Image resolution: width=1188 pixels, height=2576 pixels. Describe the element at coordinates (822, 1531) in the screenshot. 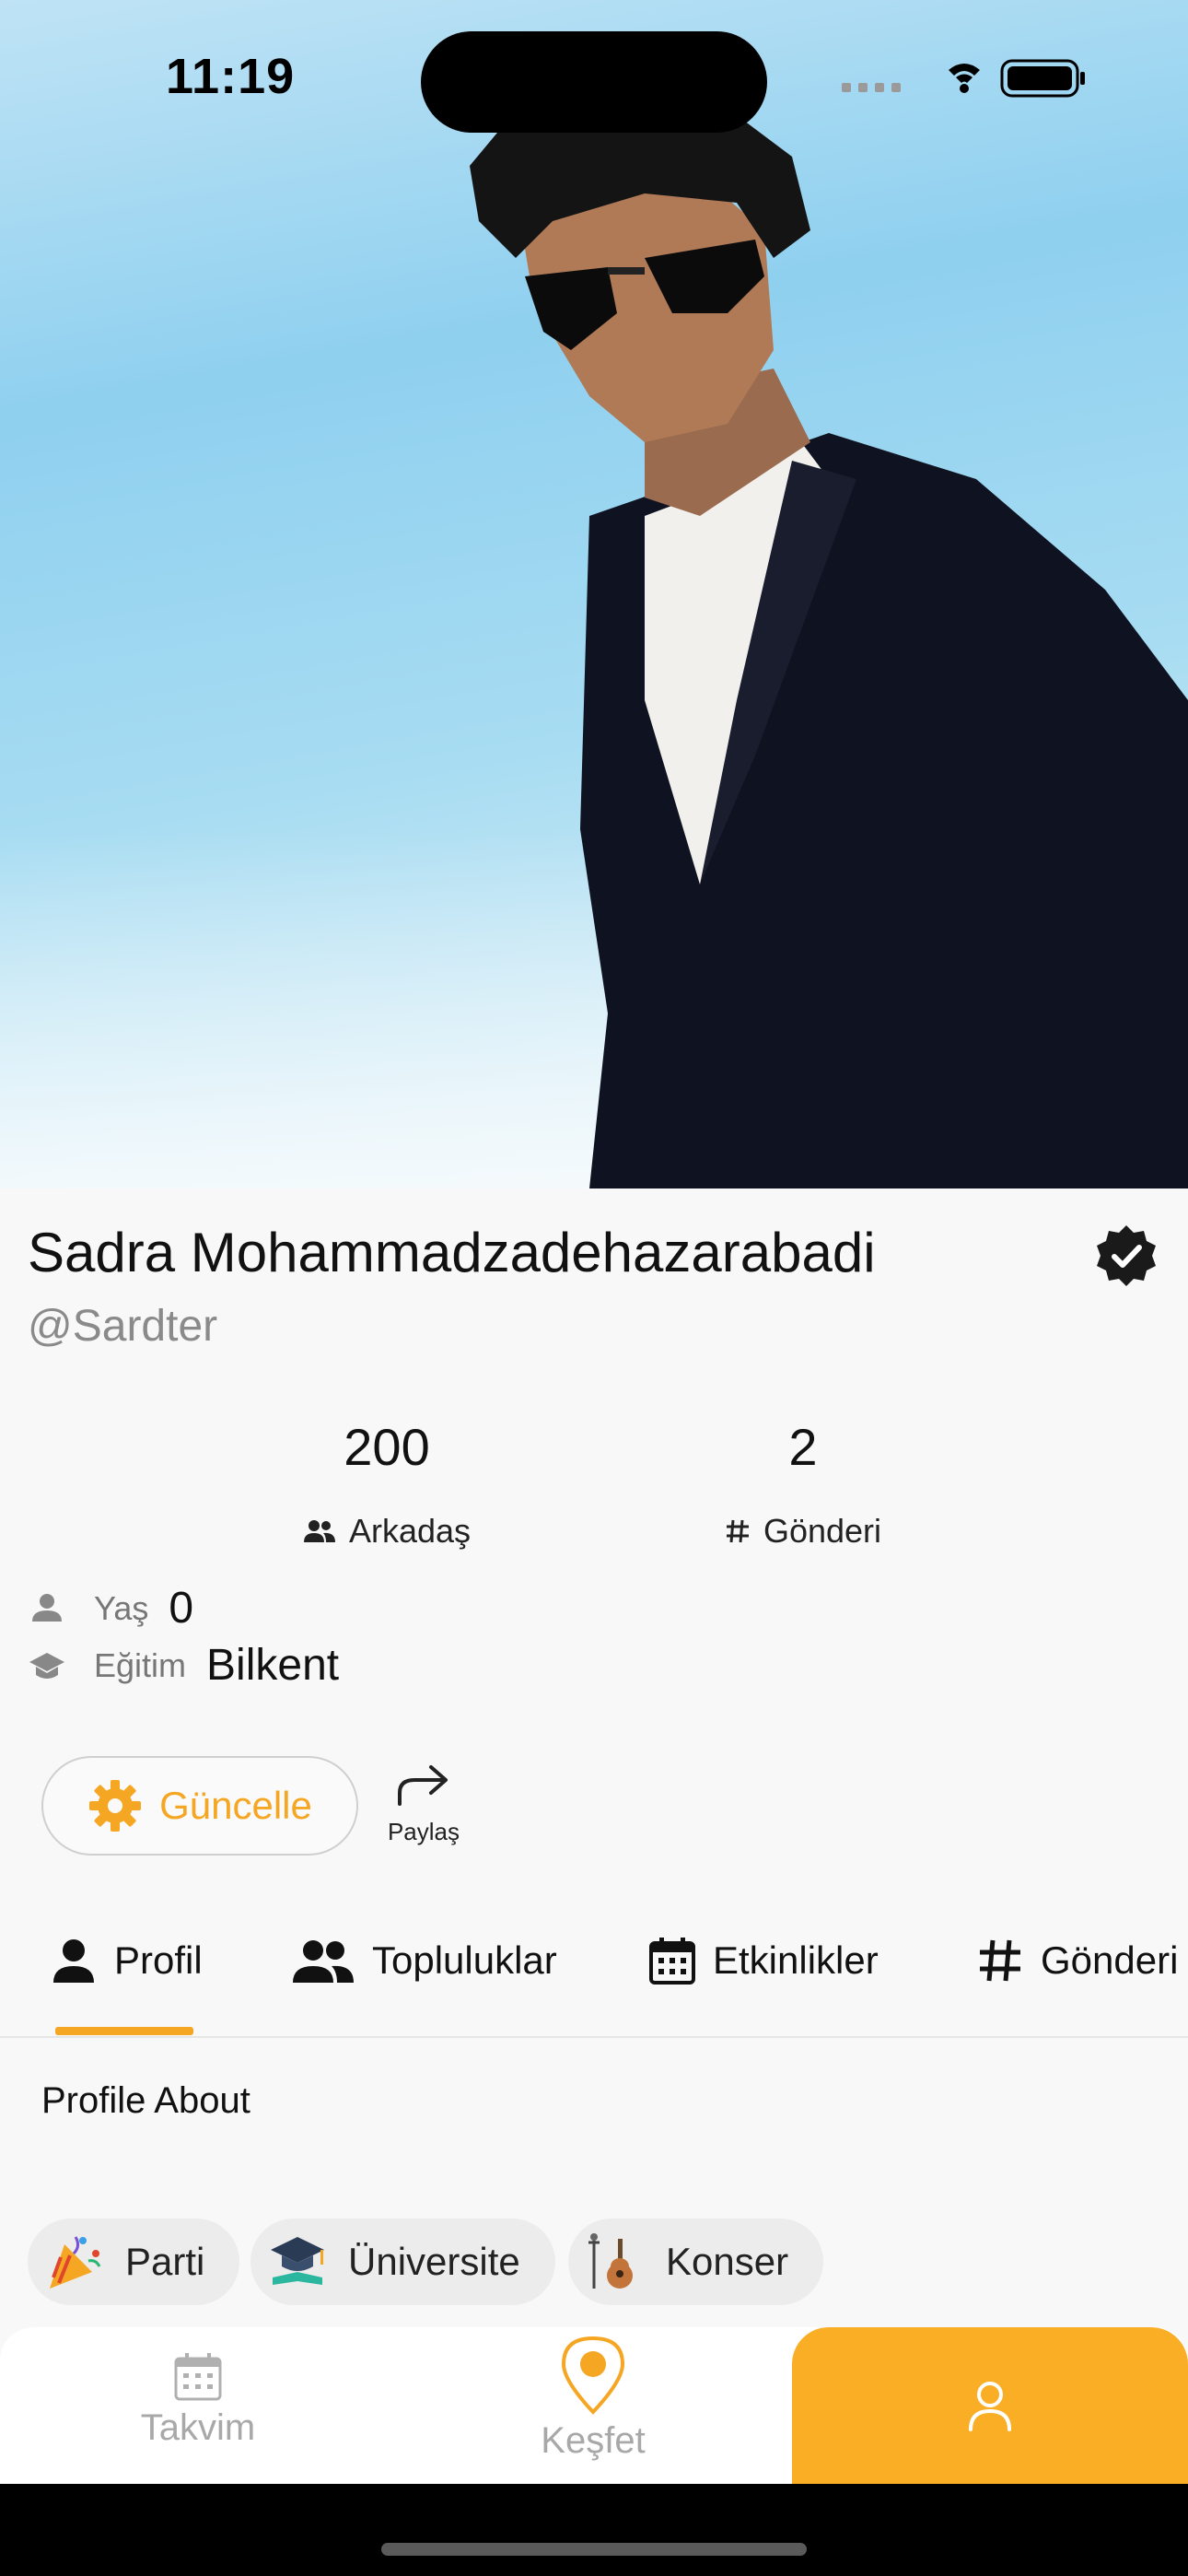

I see `posts-label: Gönderi` at that location.